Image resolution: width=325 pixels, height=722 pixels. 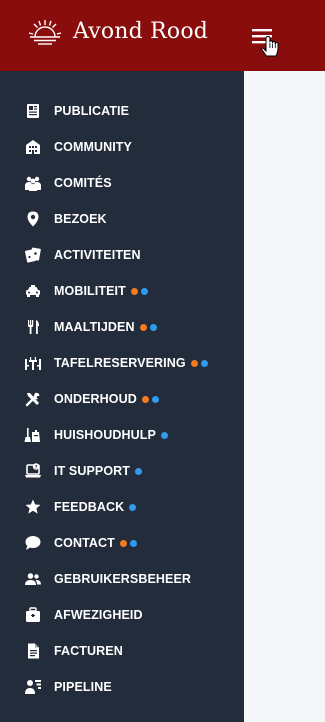 I want to click on sidebar-item-it-support: ? IT SUPPORT, so click(x=122, y=471).